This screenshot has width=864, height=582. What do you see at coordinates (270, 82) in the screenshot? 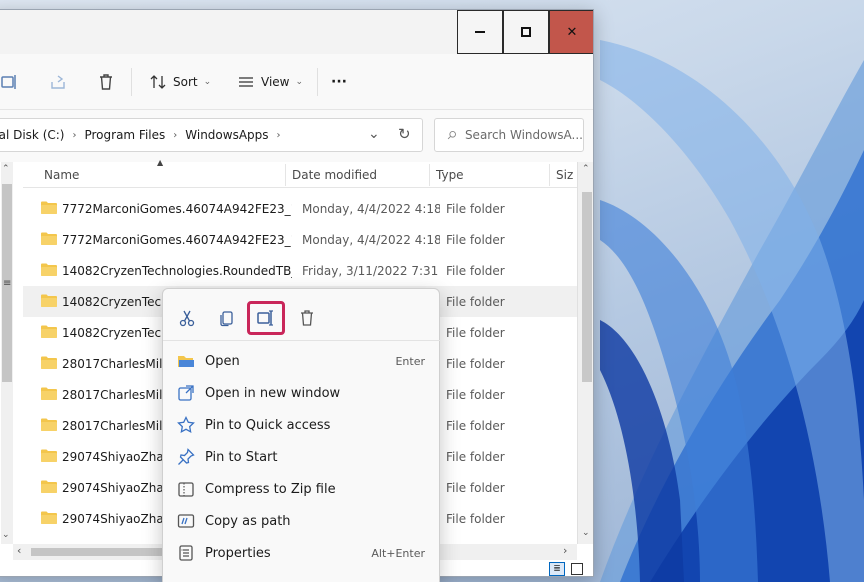
I see `view-button: View ⌄` at bounding box center [270, 82].